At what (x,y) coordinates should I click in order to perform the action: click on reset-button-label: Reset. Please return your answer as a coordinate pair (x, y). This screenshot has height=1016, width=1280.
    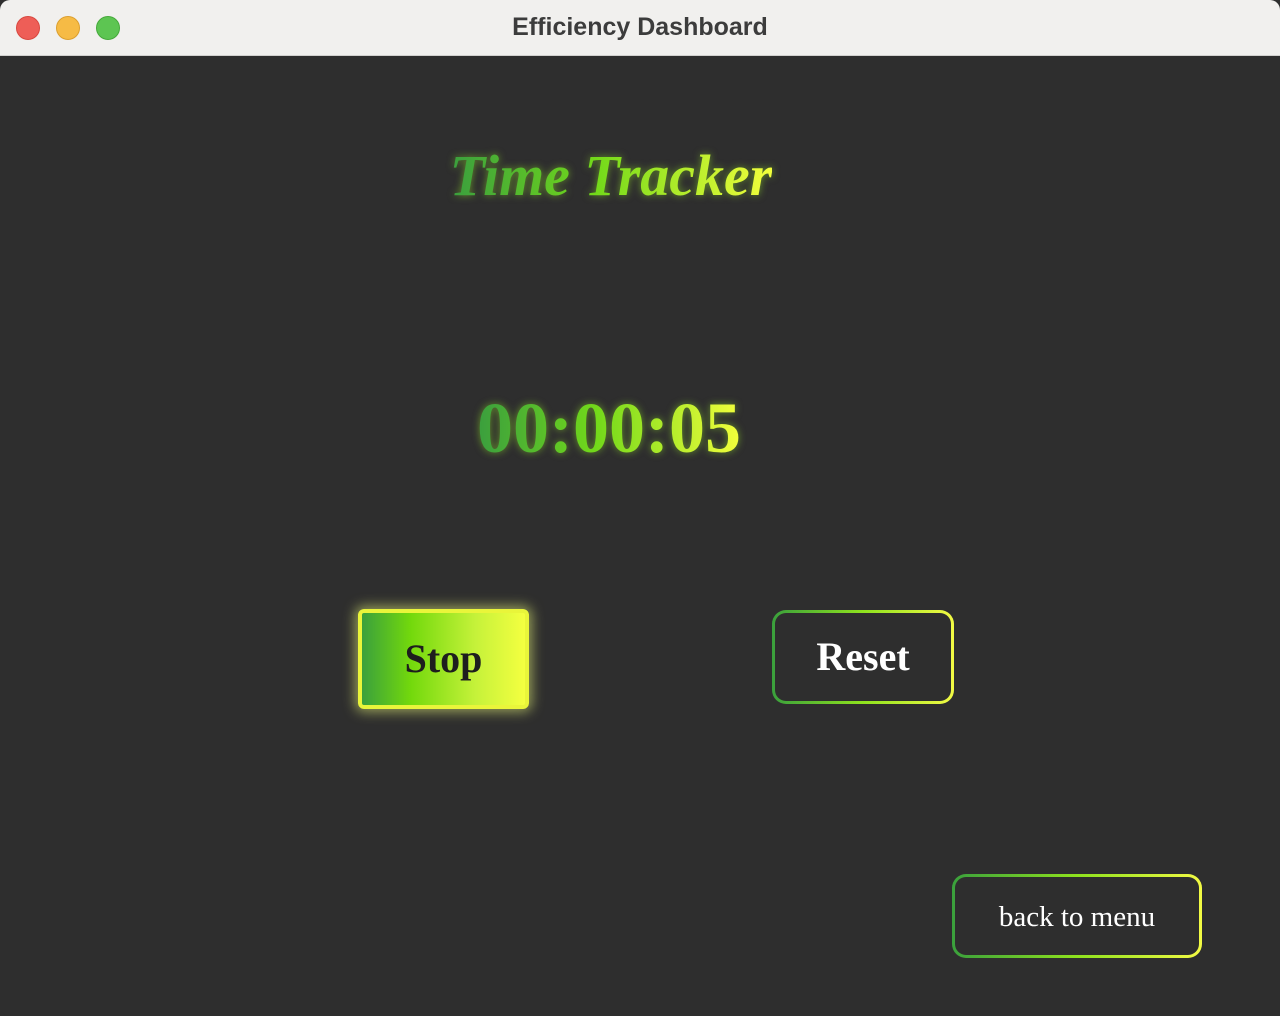
    Looking at the image, I should click on (863, 657).